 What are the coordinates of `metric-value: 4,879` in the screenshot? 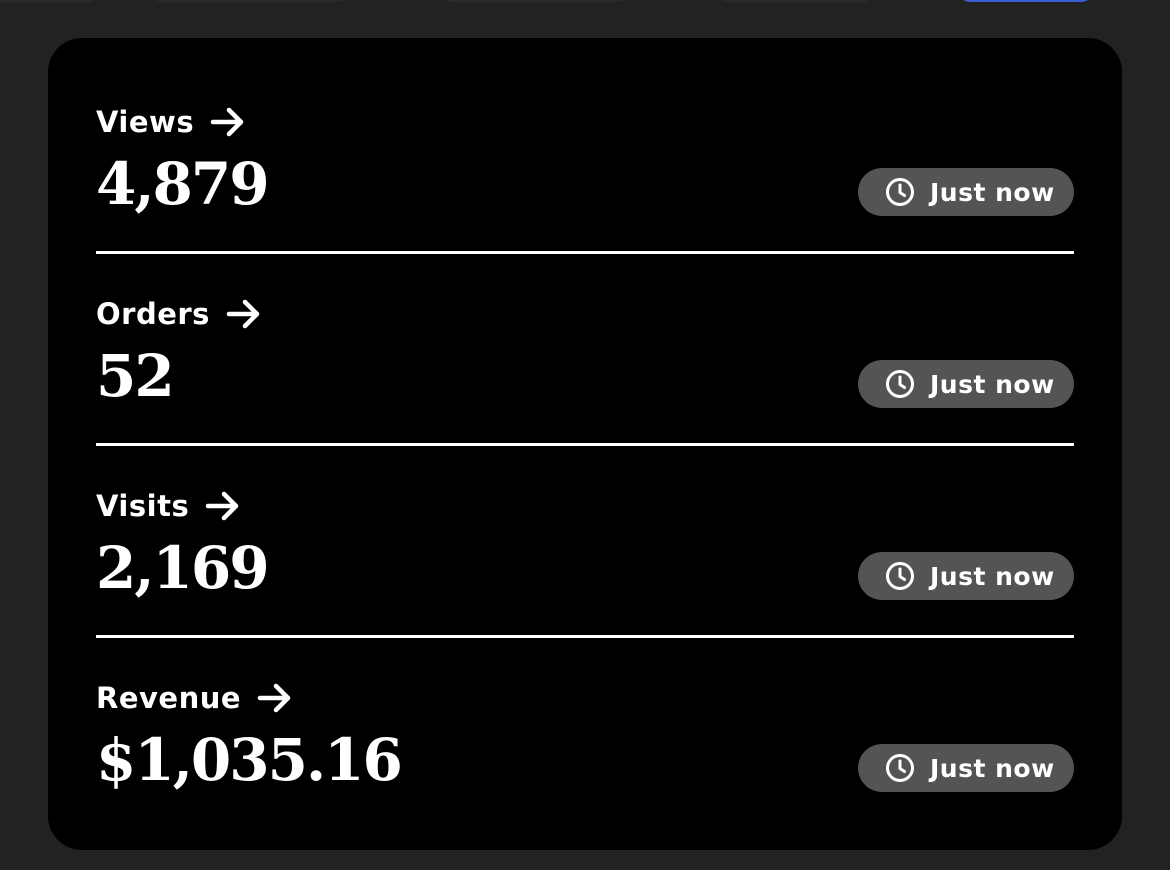 It's located at (183, 184).